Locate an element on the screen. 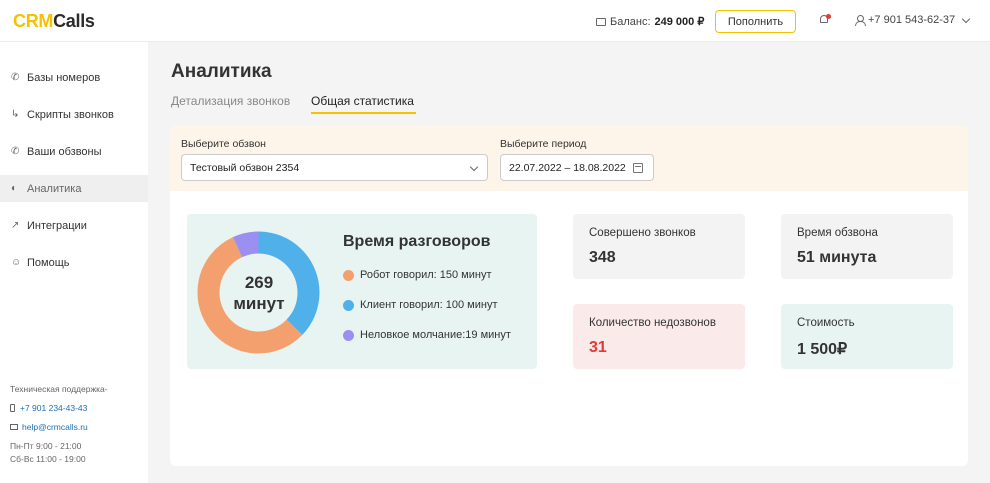  campaign-select-value: Тестовый обзвон 2354 is located at coordinates (245, 167).